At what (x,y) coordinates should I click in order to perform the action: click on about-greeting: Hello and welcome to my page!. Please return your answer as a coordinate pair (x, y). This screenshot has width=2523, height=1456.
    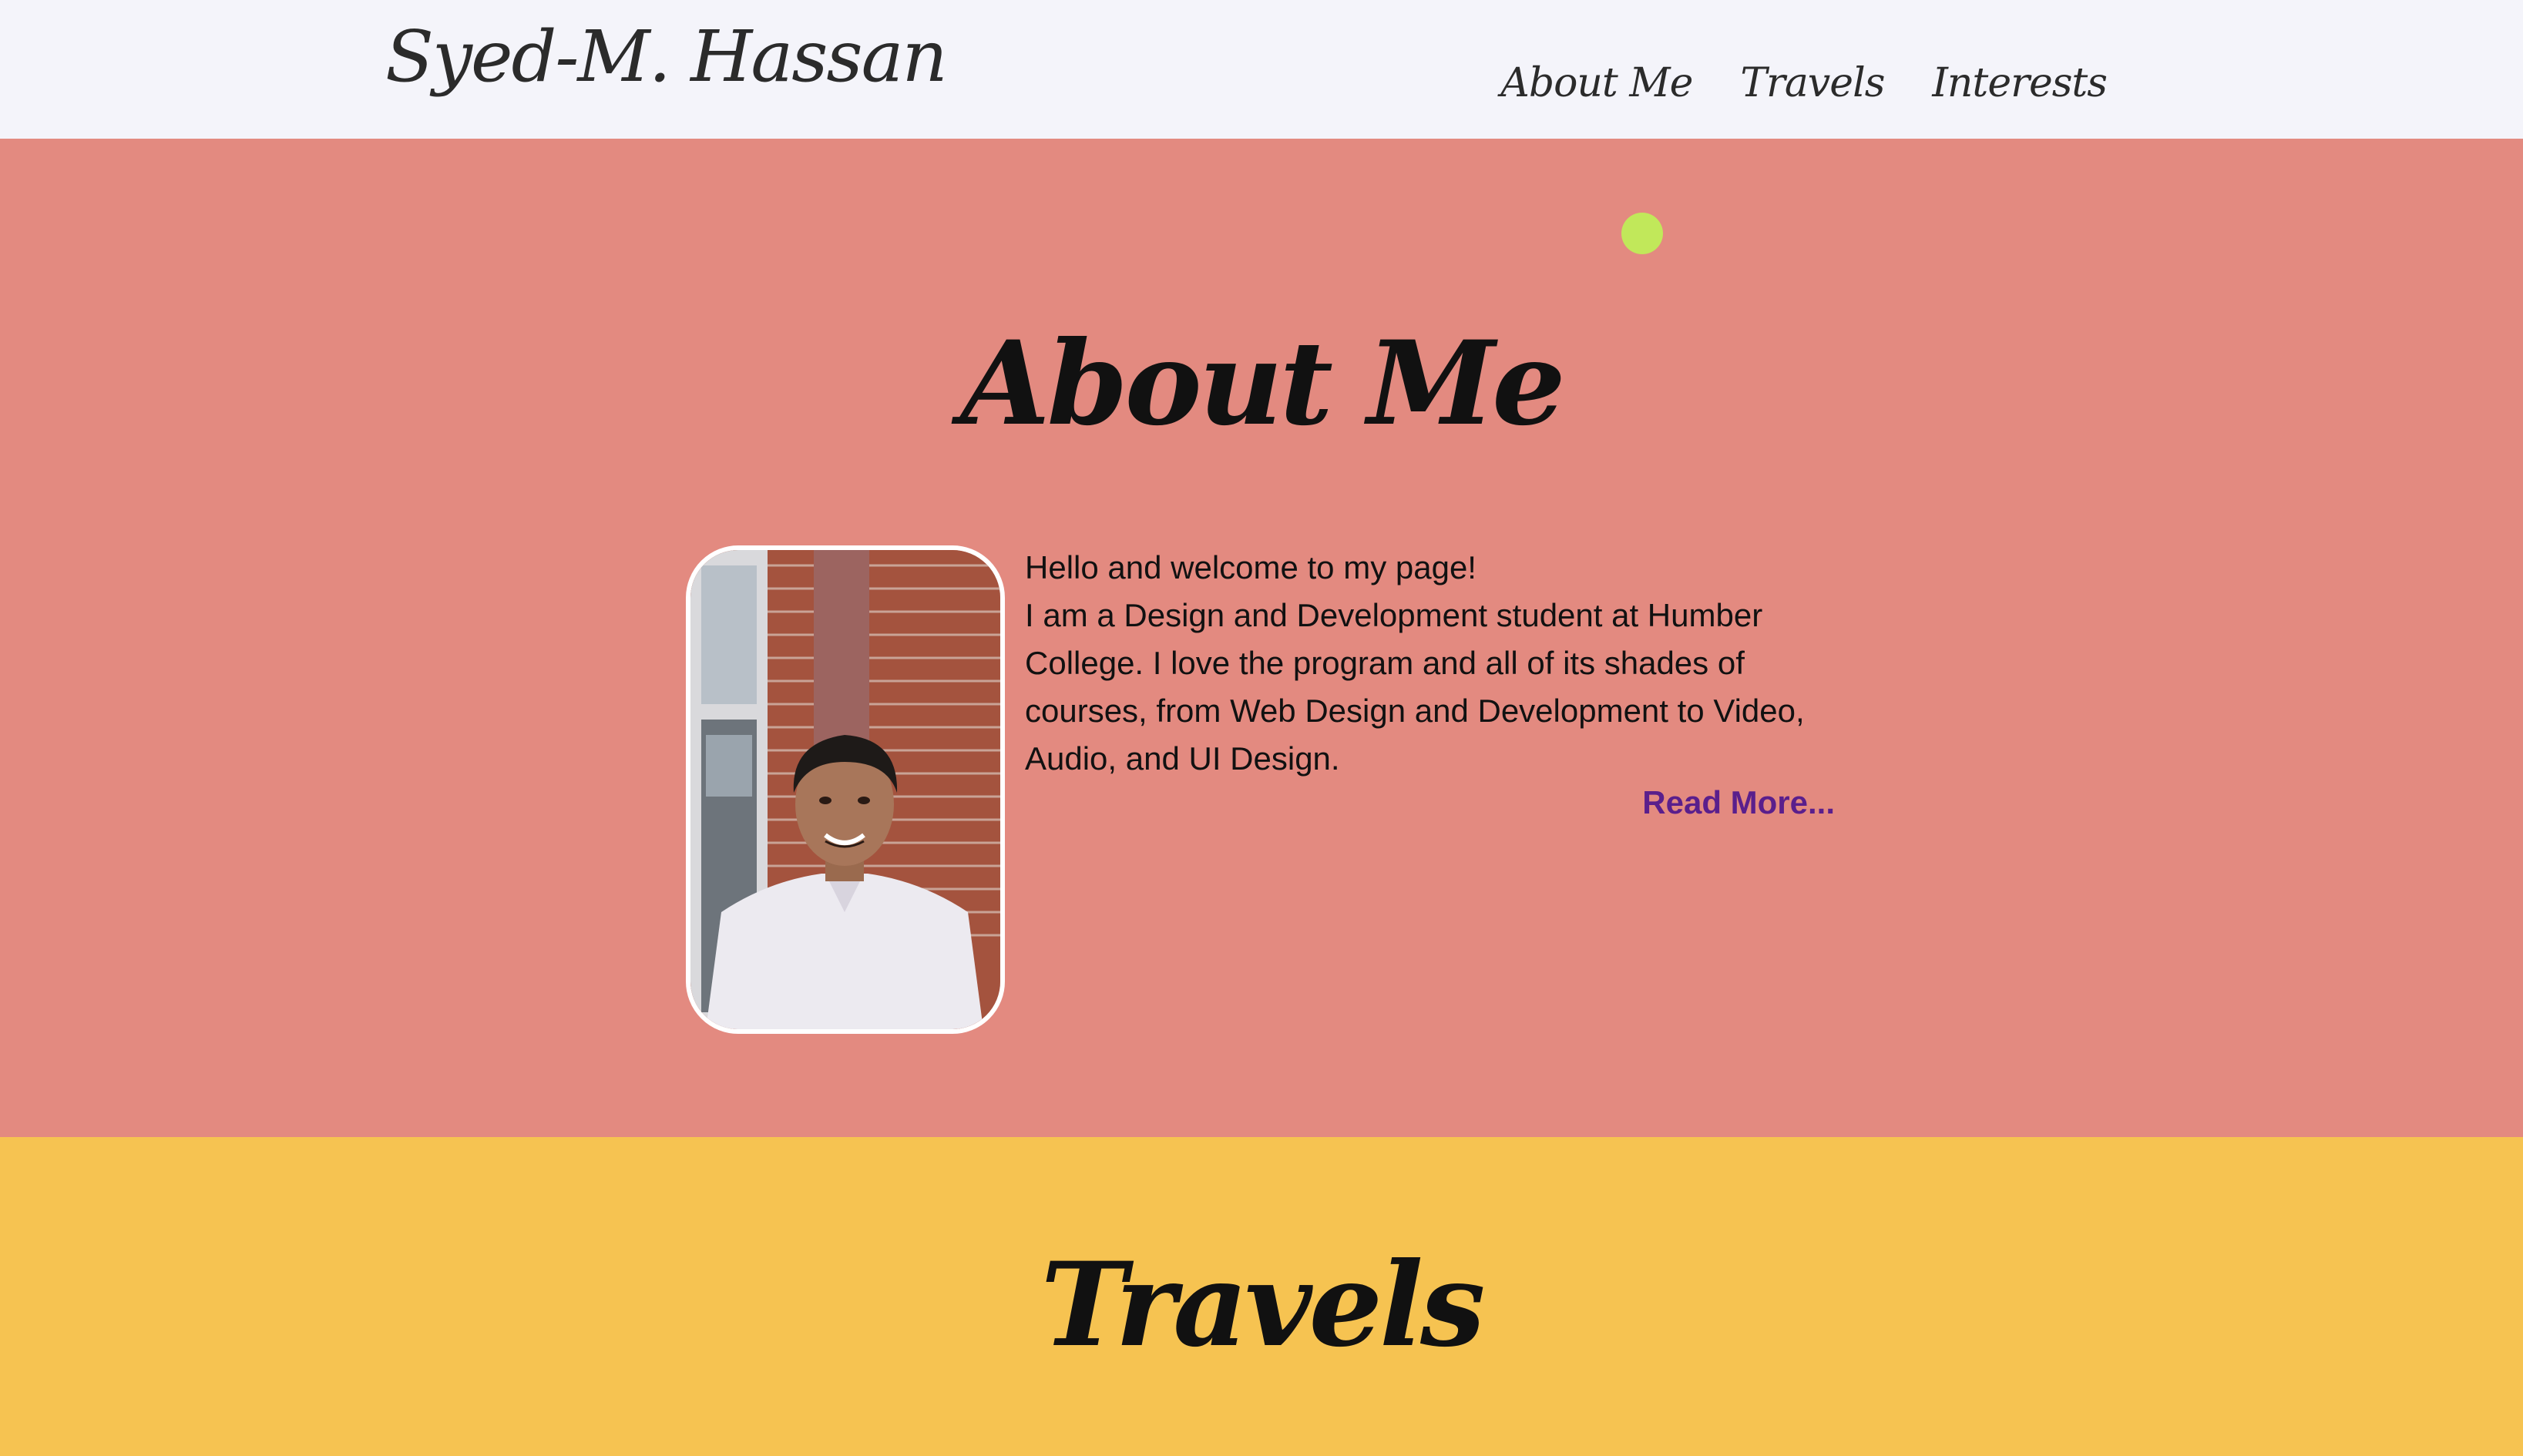
    Looking at the image, I should click on (1251, 567).